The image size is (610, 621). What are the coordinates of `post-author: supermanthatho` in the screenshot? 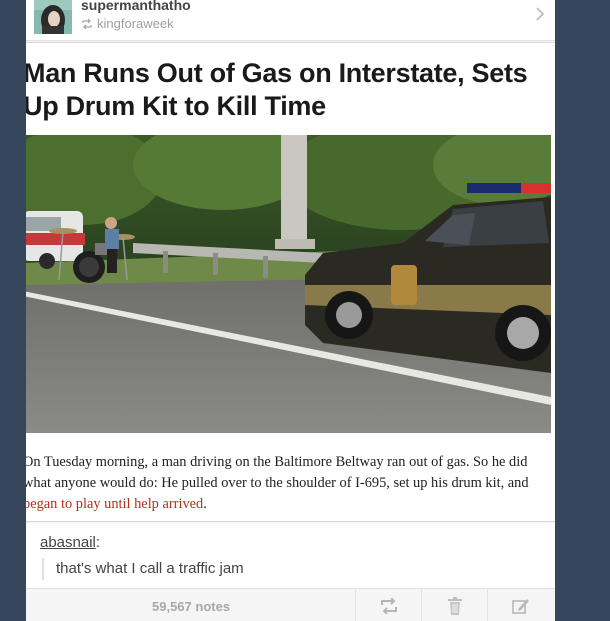 It's located at (136, 6).